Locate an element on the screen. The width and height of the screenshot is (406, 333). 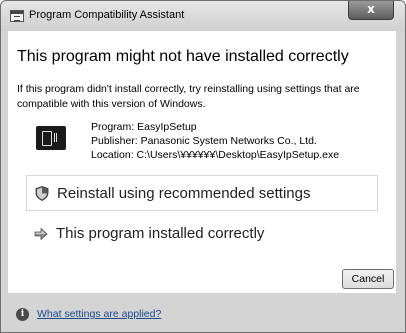
program-name: Program: EasyIpSetup is located at coordinates (144, 127).